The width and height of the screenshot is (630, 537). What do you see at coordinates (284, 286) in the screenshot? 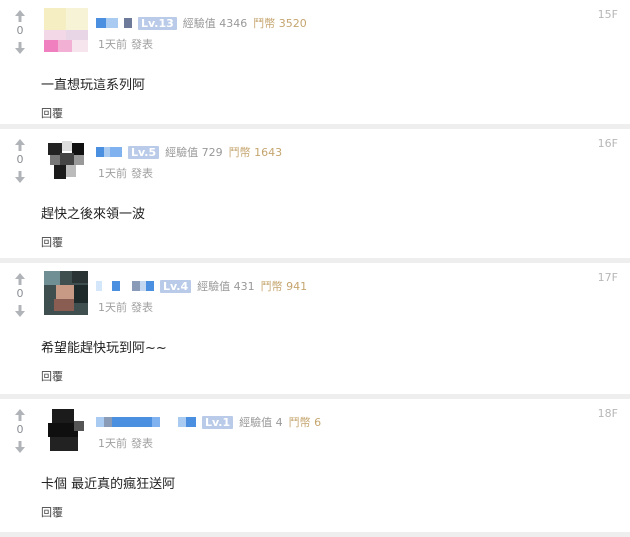
I see `coin-value: 鬥幣 941` at bounding box center [284, 286].